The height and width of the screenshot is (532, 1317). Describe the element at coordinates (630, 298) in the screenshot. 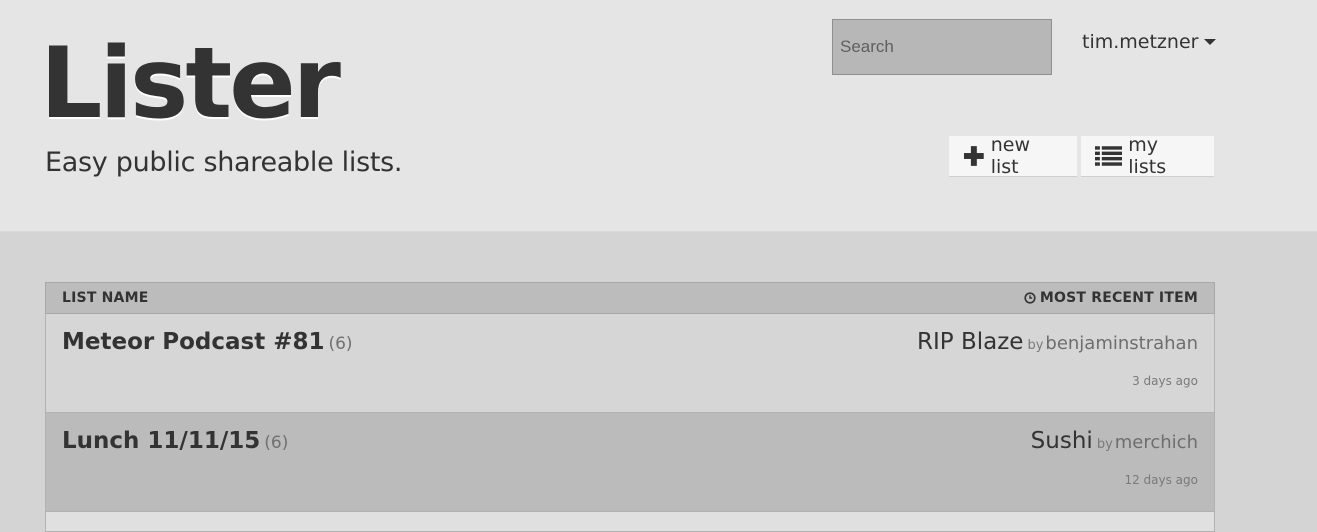

I see `table-header: LIST NAME MOST RECENT ITEM` at that location.